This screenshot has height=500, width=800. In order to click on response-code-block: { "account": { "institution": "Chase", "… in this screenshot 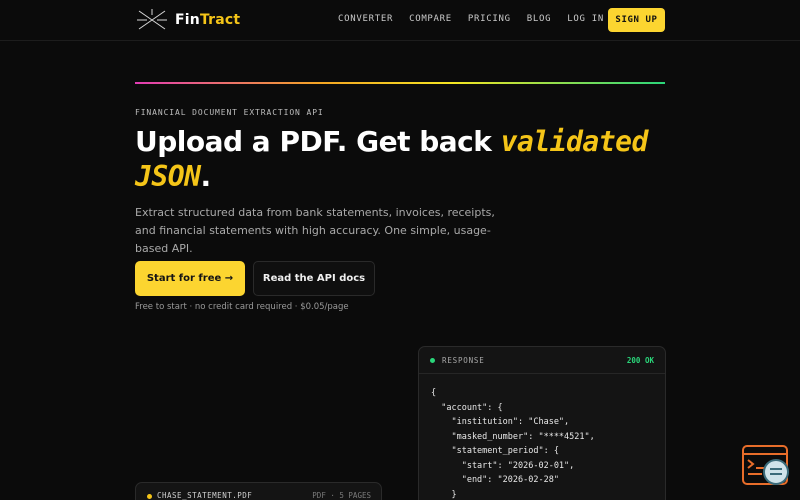, I will do `click(542, 437)`.